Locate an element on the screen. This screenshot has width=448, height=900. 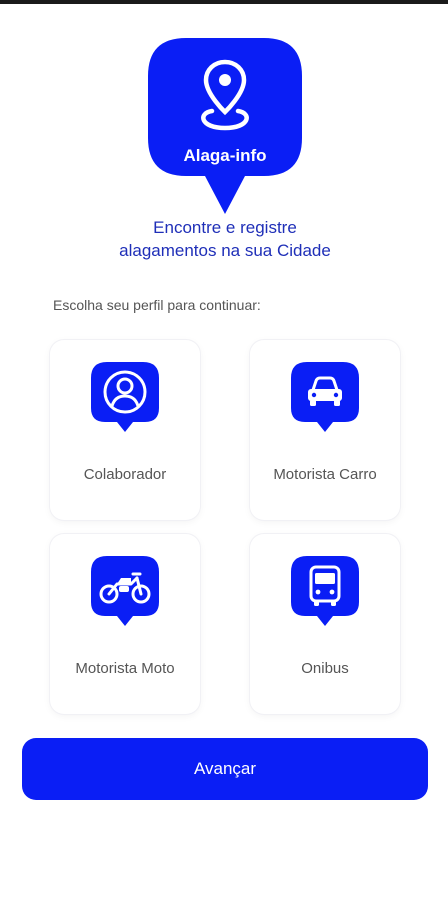
app-logo: Alaga-info is located at coordinates (225, 126).